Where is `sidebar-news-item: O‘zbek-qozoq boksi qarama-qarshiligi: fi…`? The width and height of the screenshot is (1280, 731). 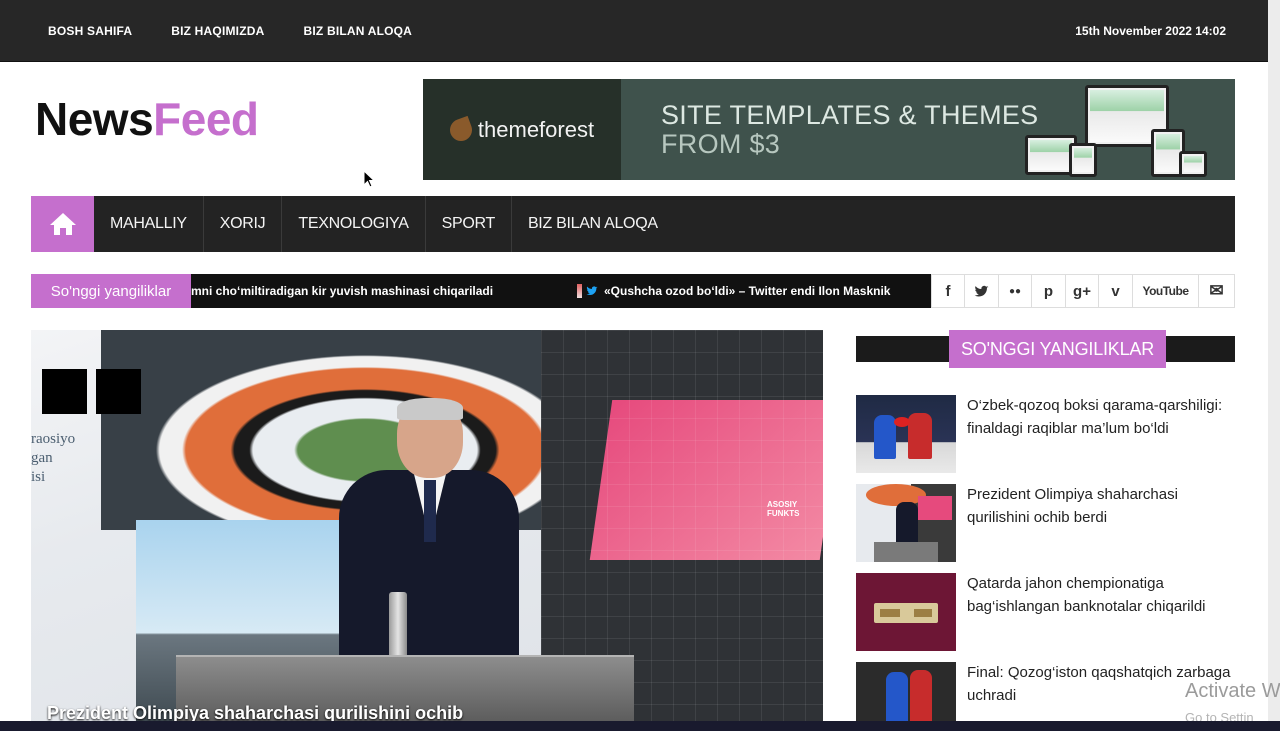
sidebar-news-item: O‘zbek-qozoq boksi qarama-qarshiligi: fi… is located at coordinates (1045, 435).